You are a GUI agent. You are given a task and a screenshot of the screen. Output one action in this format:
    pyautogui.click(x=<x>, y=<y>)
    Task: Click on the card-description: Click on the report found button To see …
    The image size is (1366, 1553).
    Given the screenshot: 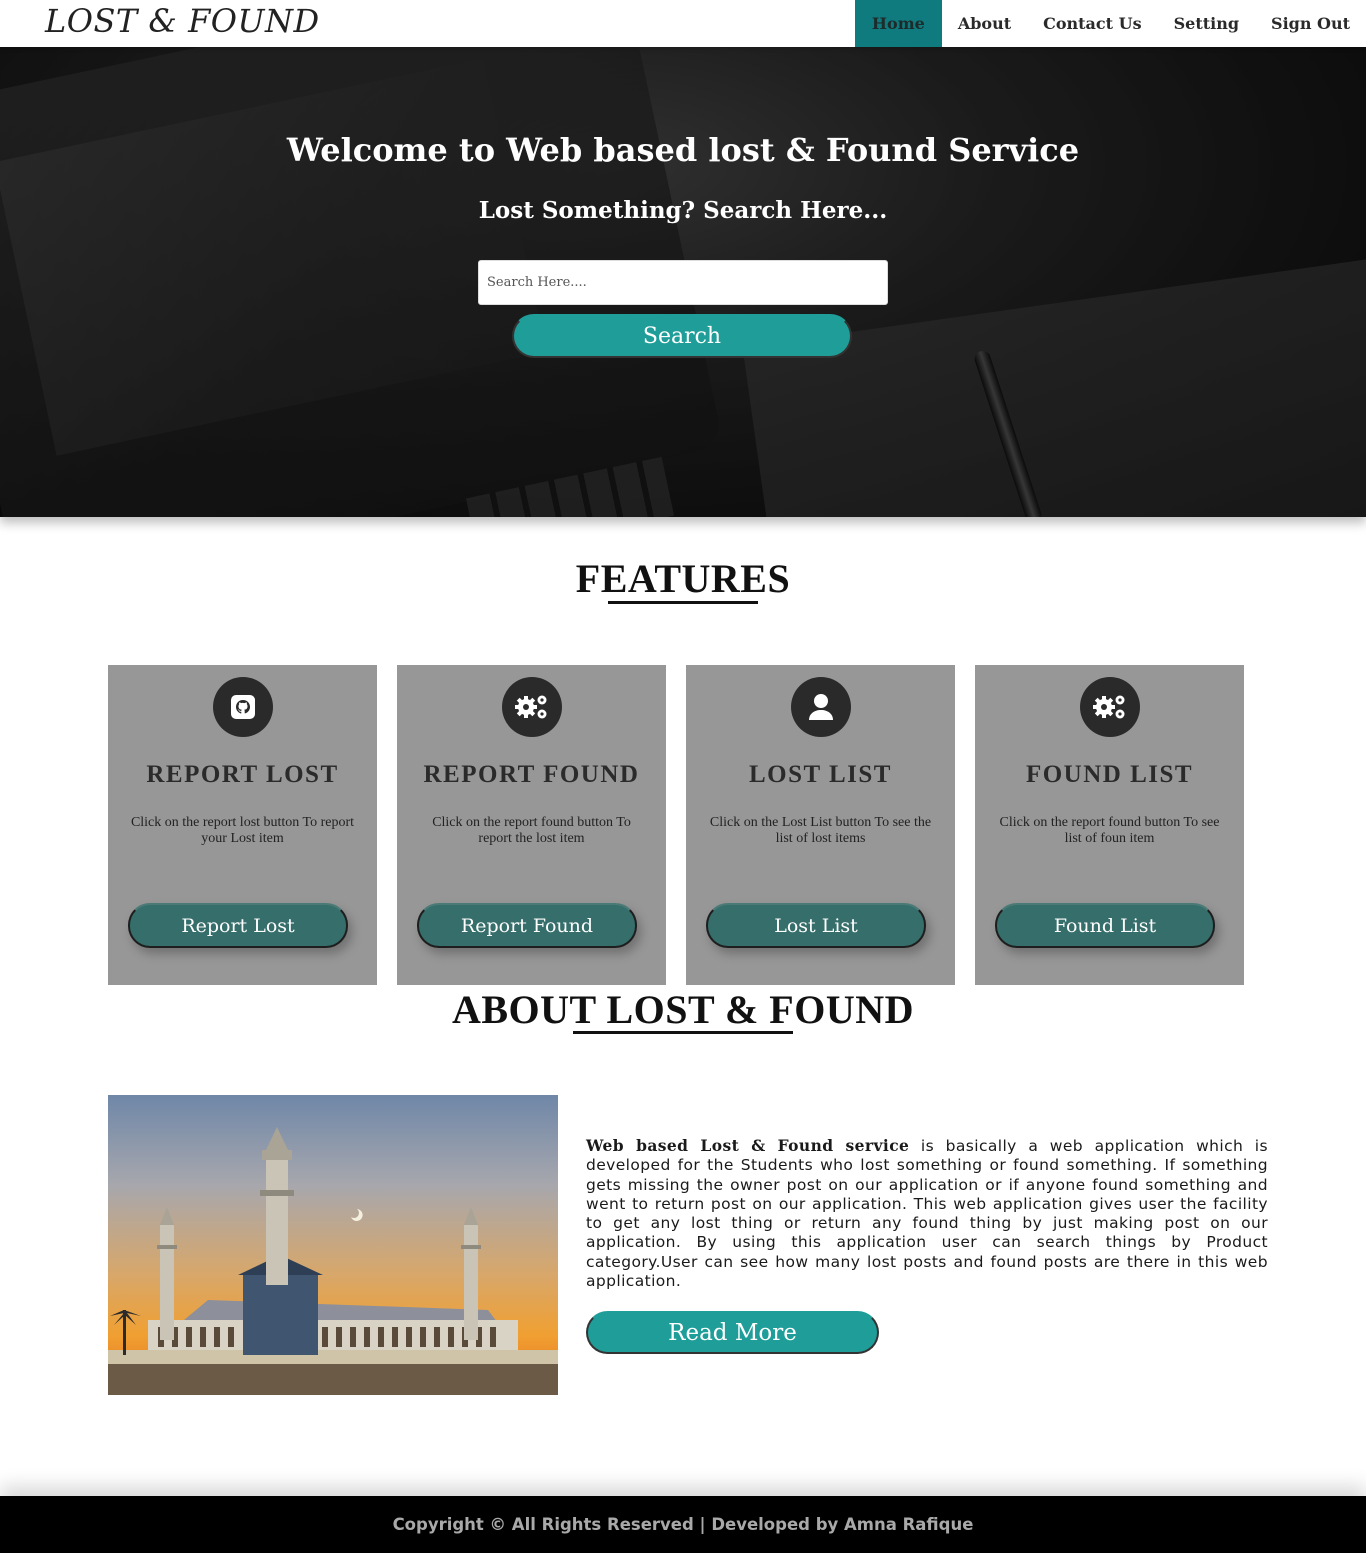 What is the action you would take?
    pyautogui.click(x=1109, y=830)
    